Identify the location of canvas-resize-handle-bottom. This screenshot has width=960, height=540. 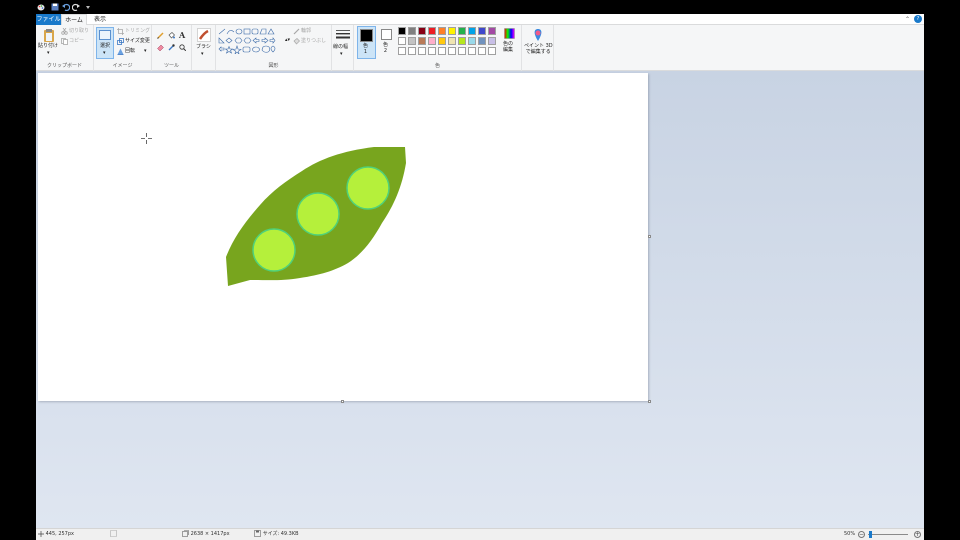
(342, 401).